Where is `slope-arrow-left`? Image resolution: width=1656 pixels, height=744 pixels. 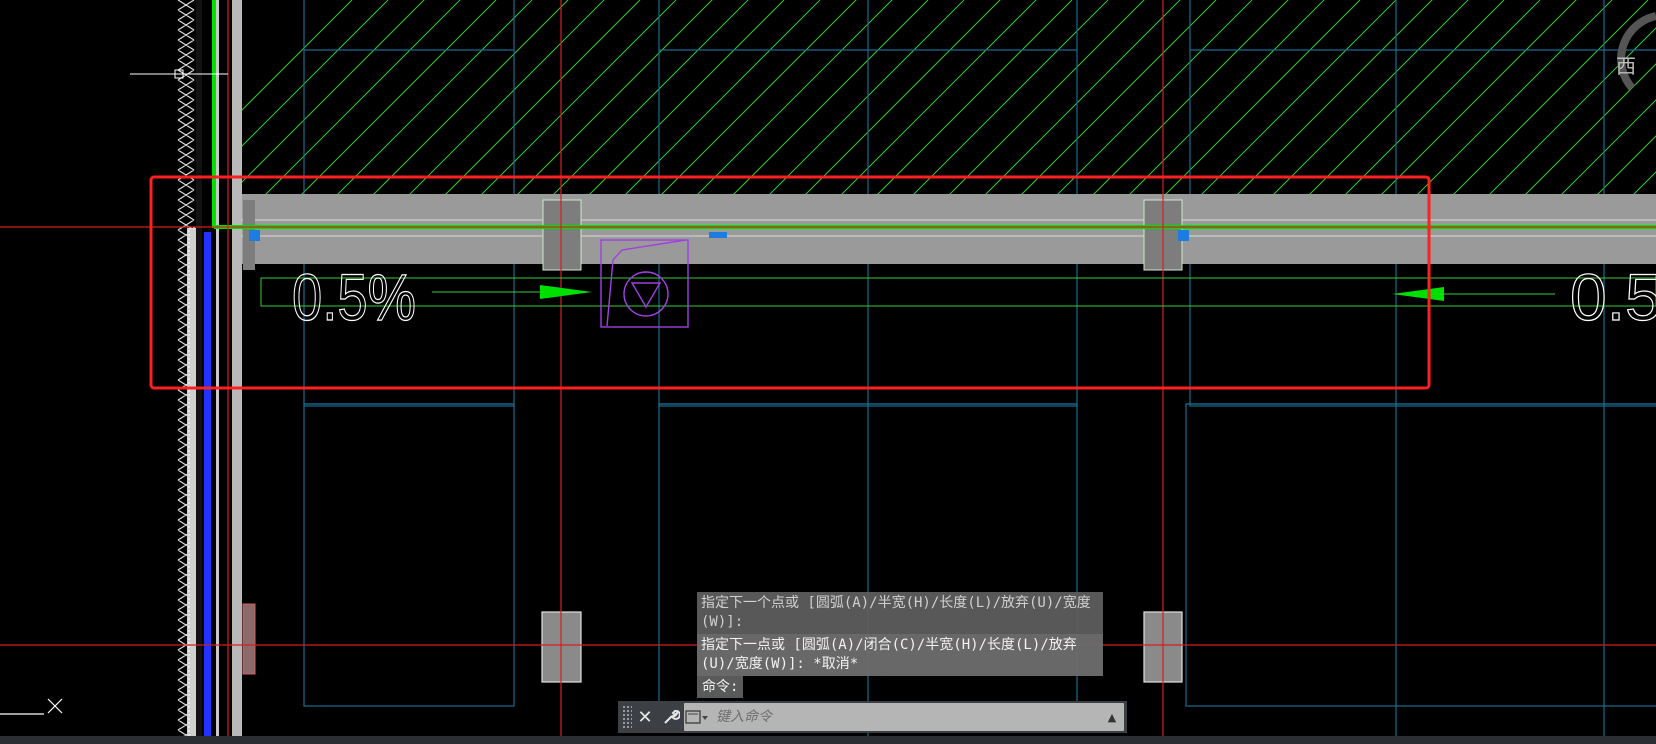 slope-arrow-left is located at coordinates (1418, 294).